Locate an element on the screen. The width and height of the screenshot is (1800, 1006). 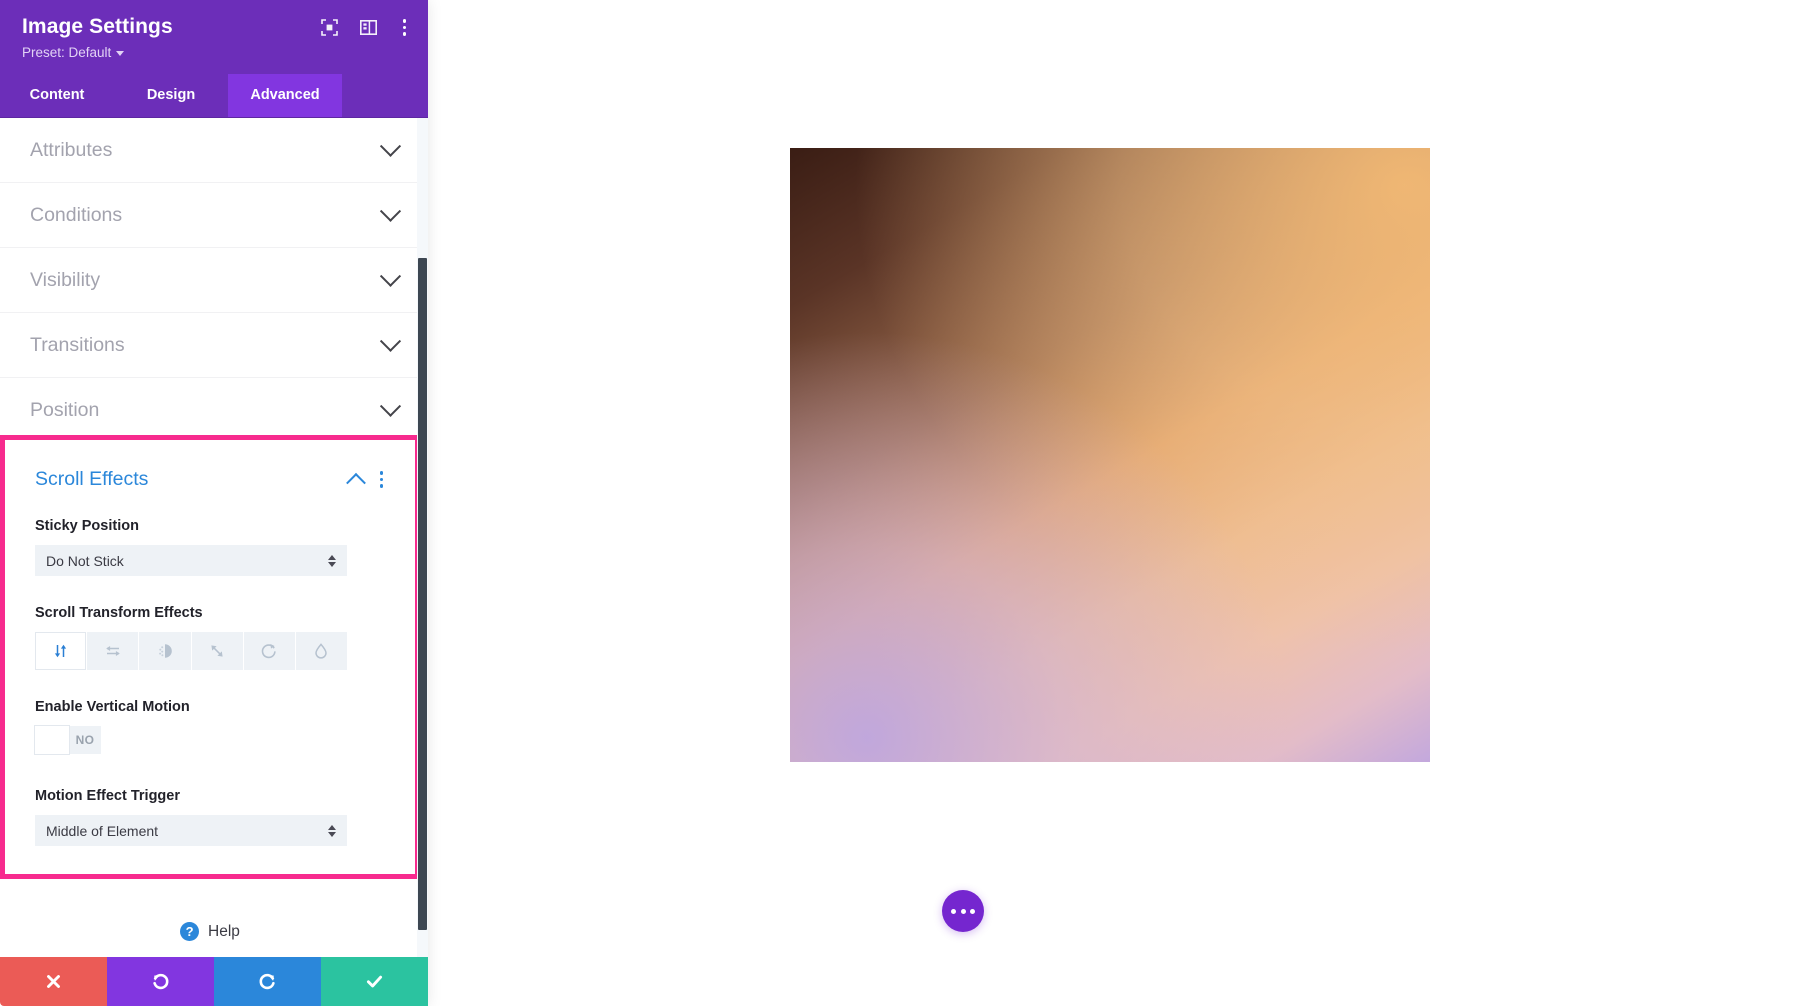
blur-icon is located at coordinates (321, 651).